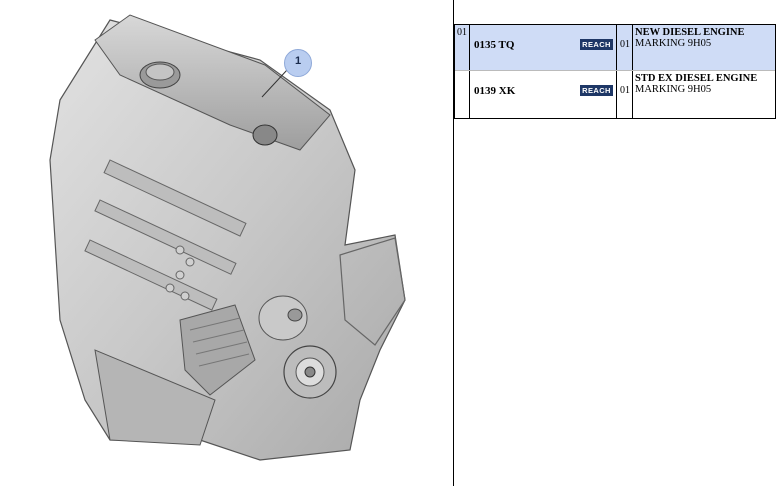 This screenshot has width=776, height=491. What do you see at coordinates (690, 32) in the screenshot?
I see `part-description-title: NEW DIESEL ENGINE` at bounding box center [690, 32].